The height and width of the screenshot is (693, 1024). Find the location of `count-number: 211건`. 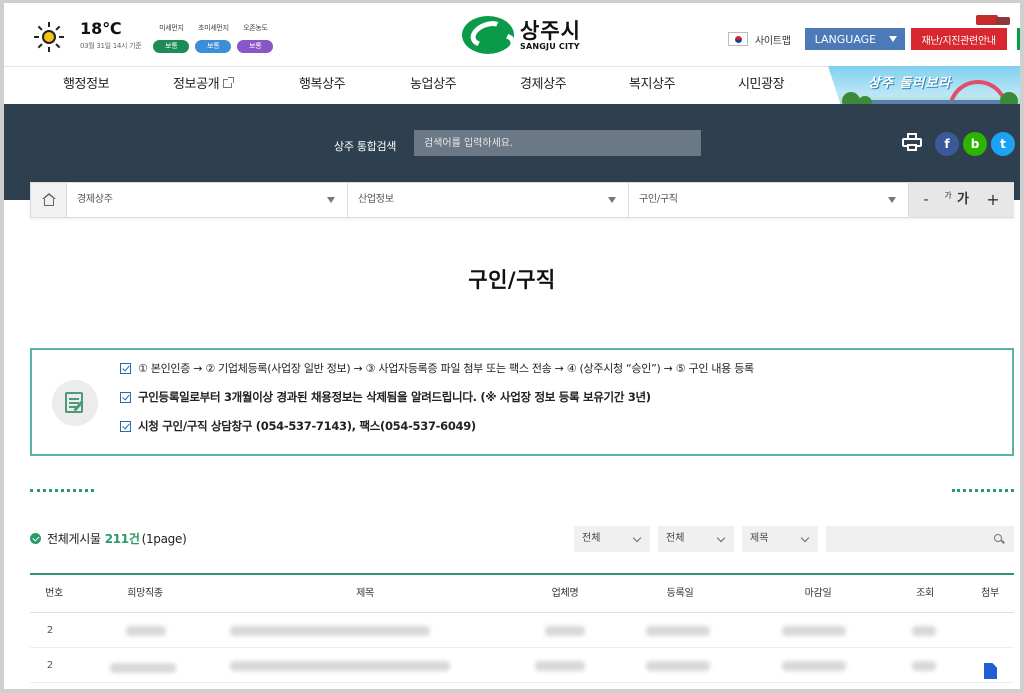

count-number: 211건 is located at coordinates (122, 539).